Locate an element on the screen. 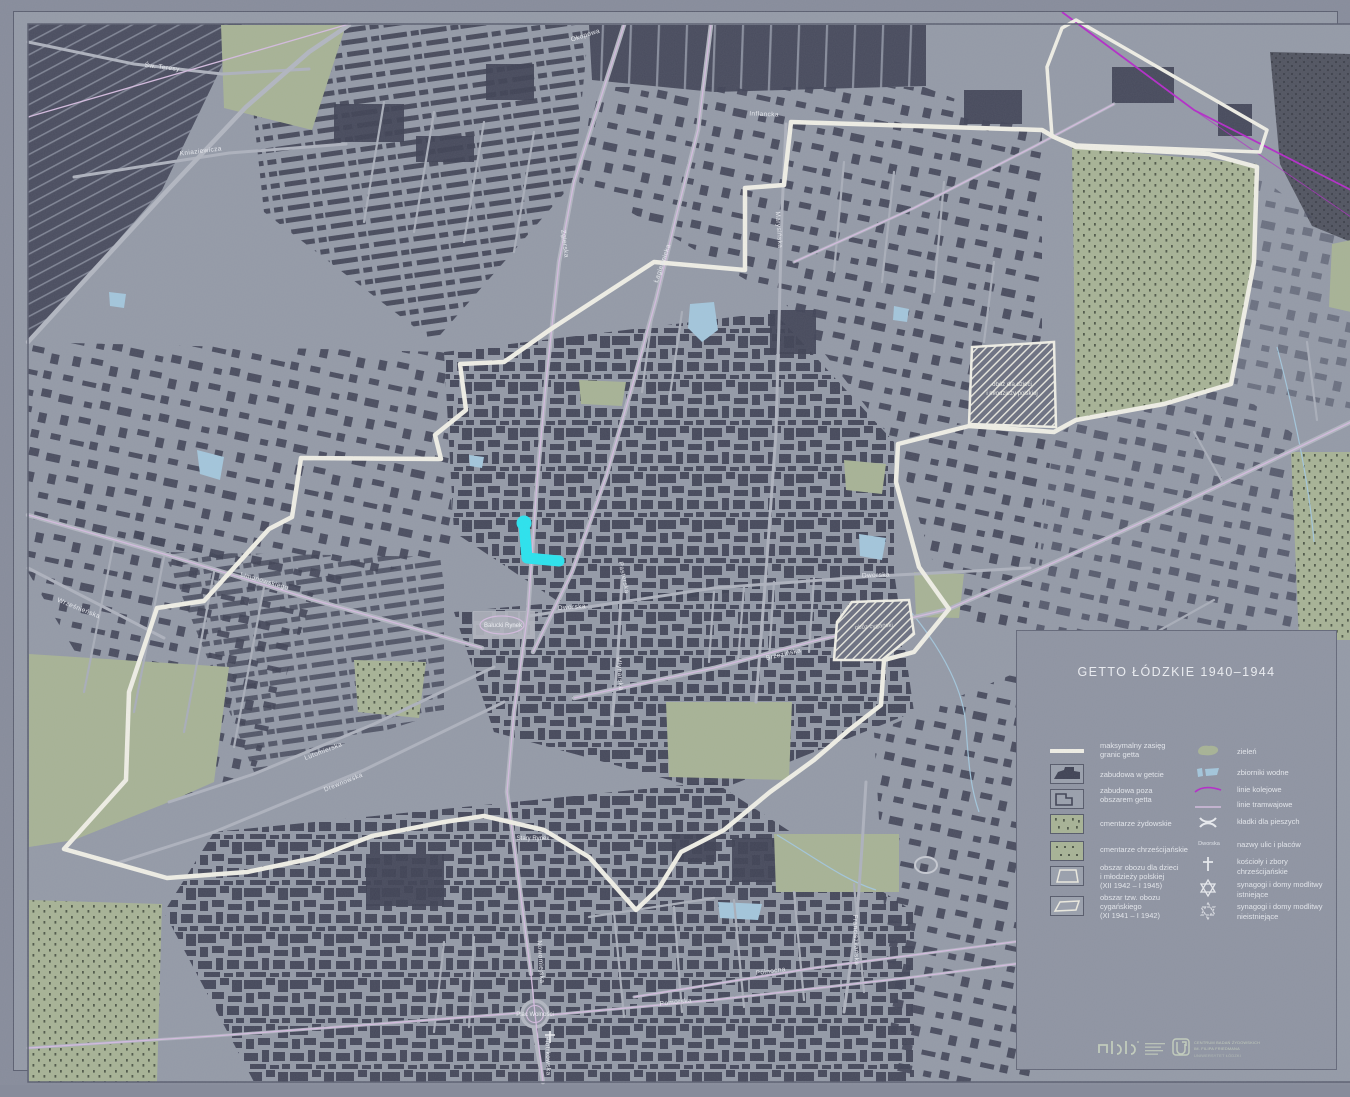 The height and width of the screenshot is (1097, 1350). place-label: Bałucki Rynek is located at coordinates (503, 626).